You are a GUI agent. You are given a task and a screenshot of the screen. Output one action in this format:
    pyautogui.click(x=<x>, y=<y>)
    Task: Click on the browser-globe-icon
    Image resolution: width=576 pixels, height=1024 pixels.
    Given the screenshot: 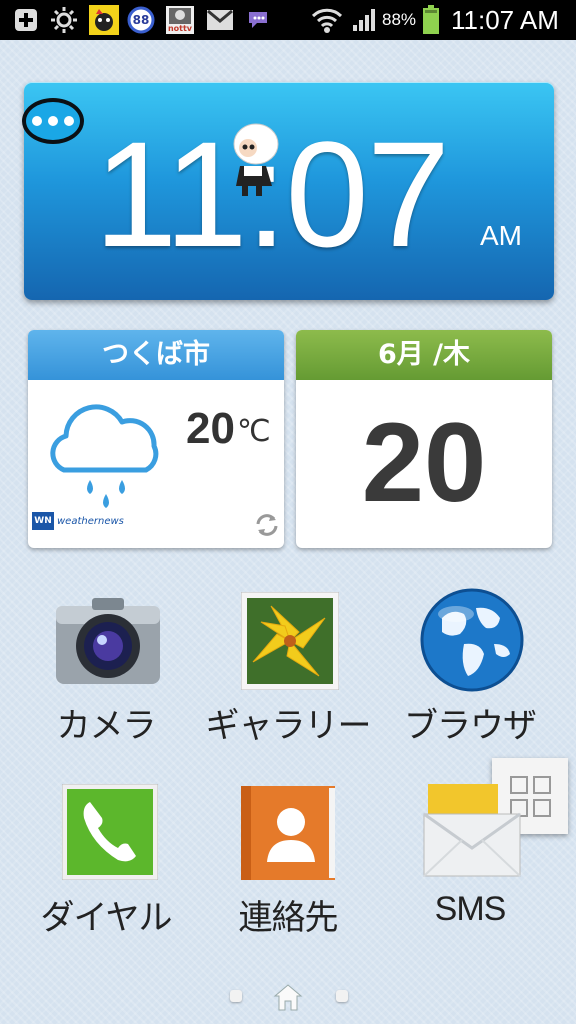 What is the action you would take?
    pyautogui.click(x=472, y=640)
    